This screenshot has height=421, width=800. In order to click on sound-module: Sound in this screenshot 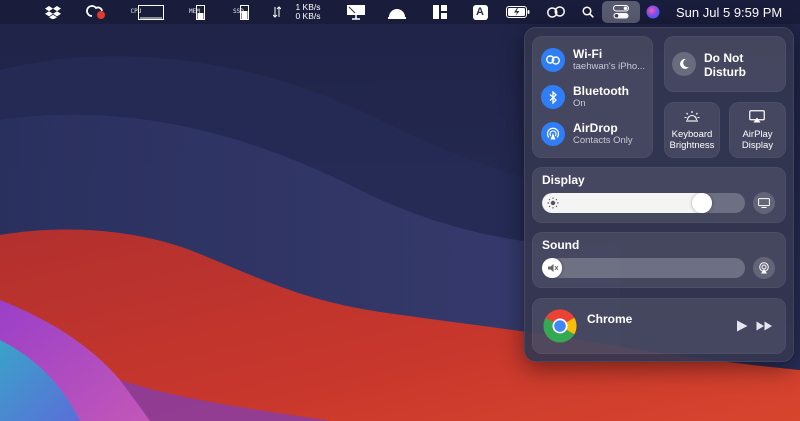, I will do `click(659, 260)`.